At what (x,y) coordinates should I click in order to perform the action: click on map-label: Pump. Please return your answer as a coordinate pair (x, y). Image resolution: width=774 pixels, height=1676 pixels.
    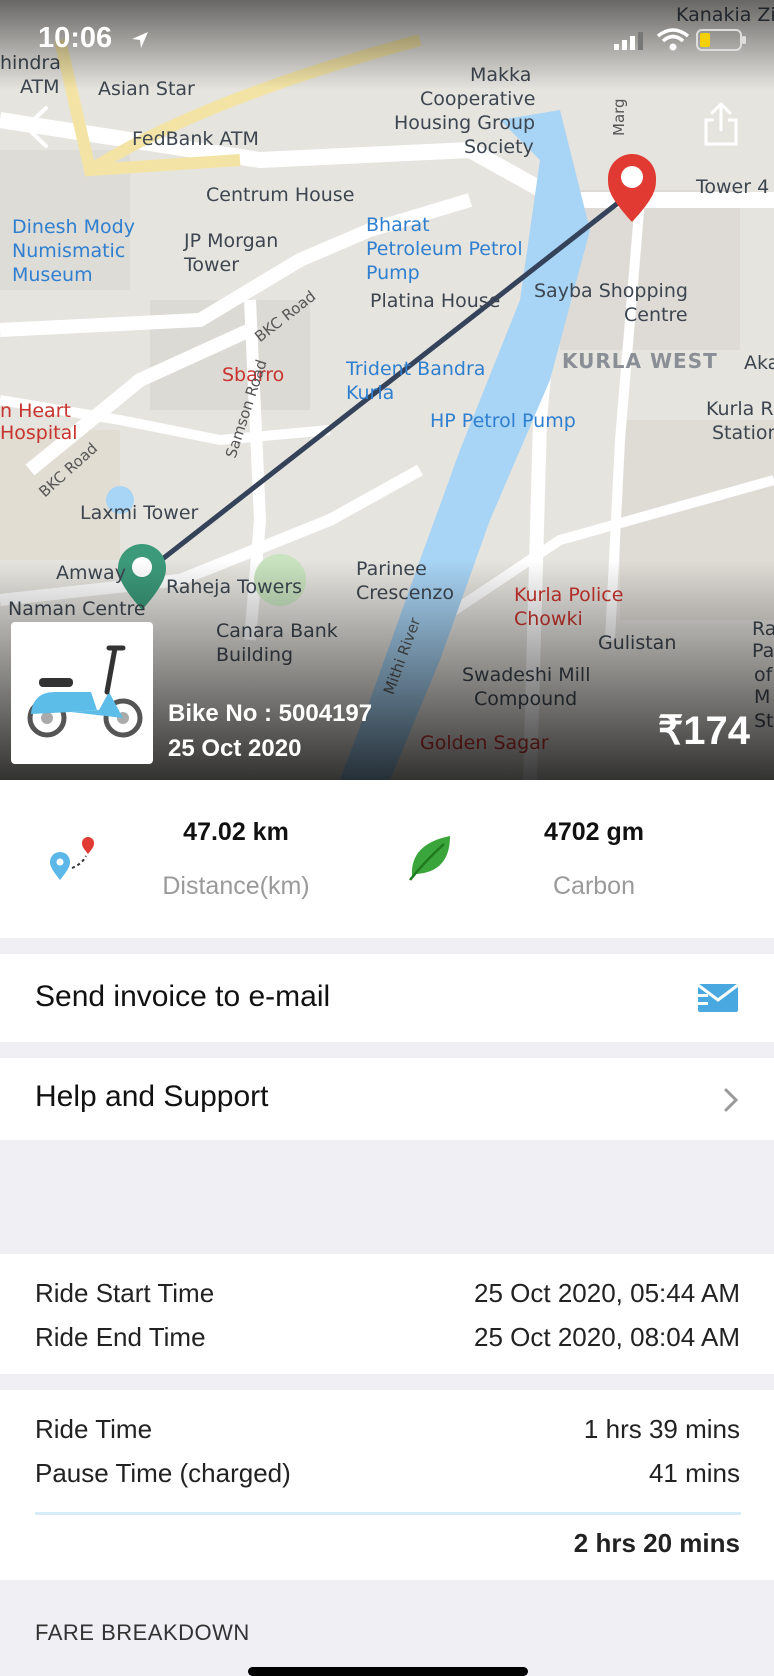
    Looking at the image, I should click on (393, 273).